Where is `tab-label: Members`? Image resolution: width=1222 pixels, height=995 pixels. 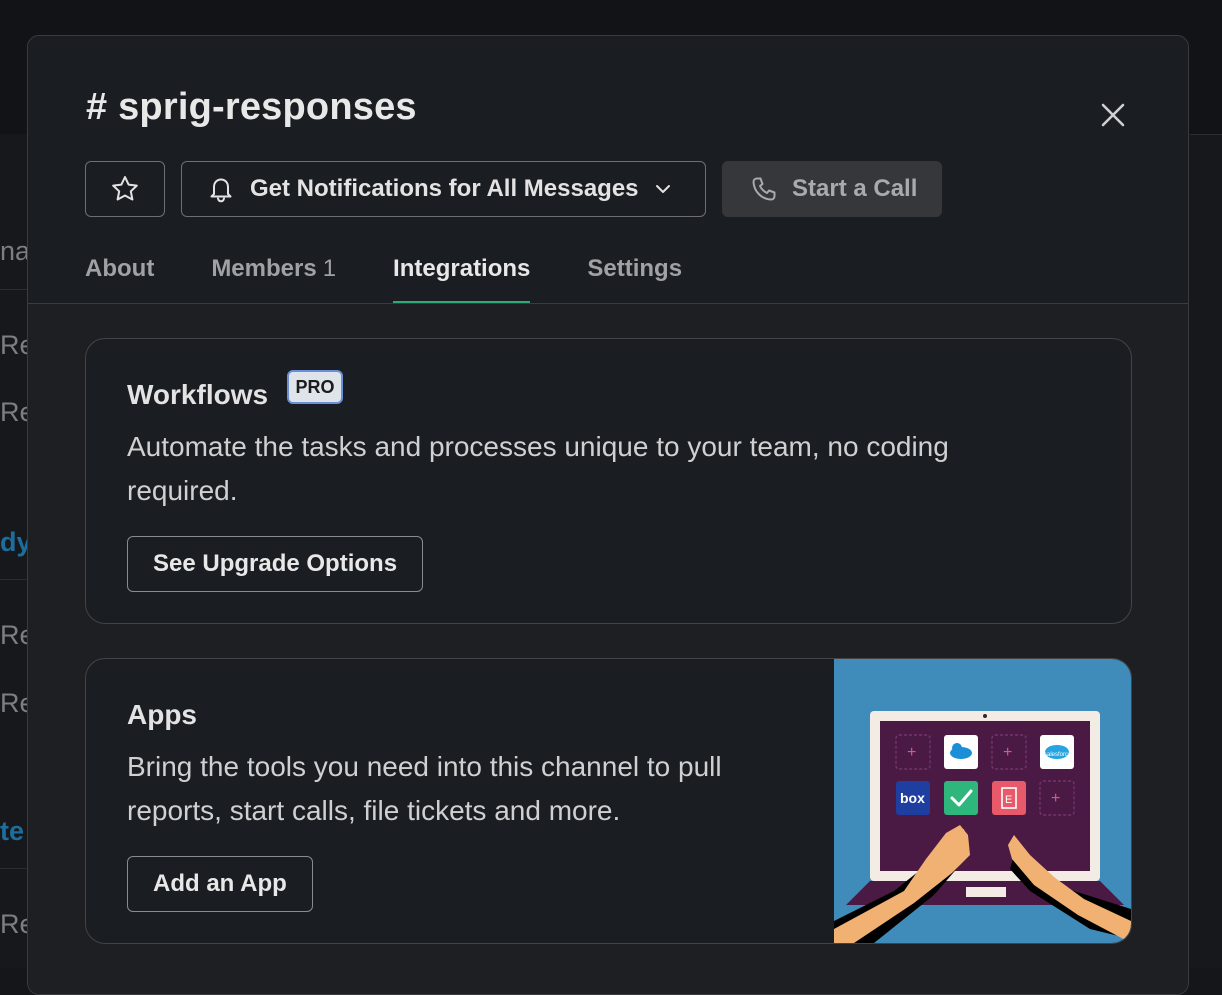 tab-label: Members is located at coordinates (264, 268).